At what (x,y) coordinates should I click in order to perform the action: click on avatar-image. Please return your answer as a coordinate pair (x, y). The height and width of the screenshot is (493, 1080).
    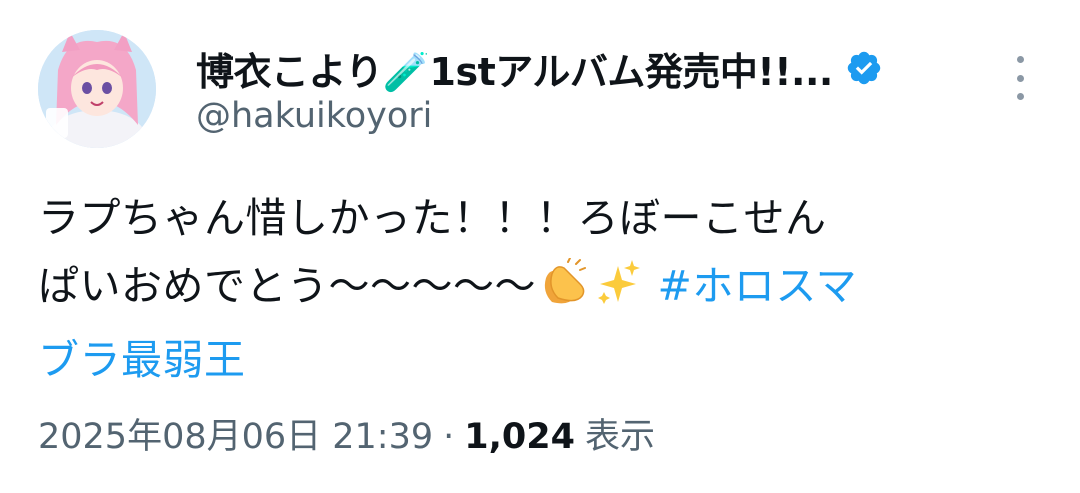
    Looking at the image, I should click on (97, 89).